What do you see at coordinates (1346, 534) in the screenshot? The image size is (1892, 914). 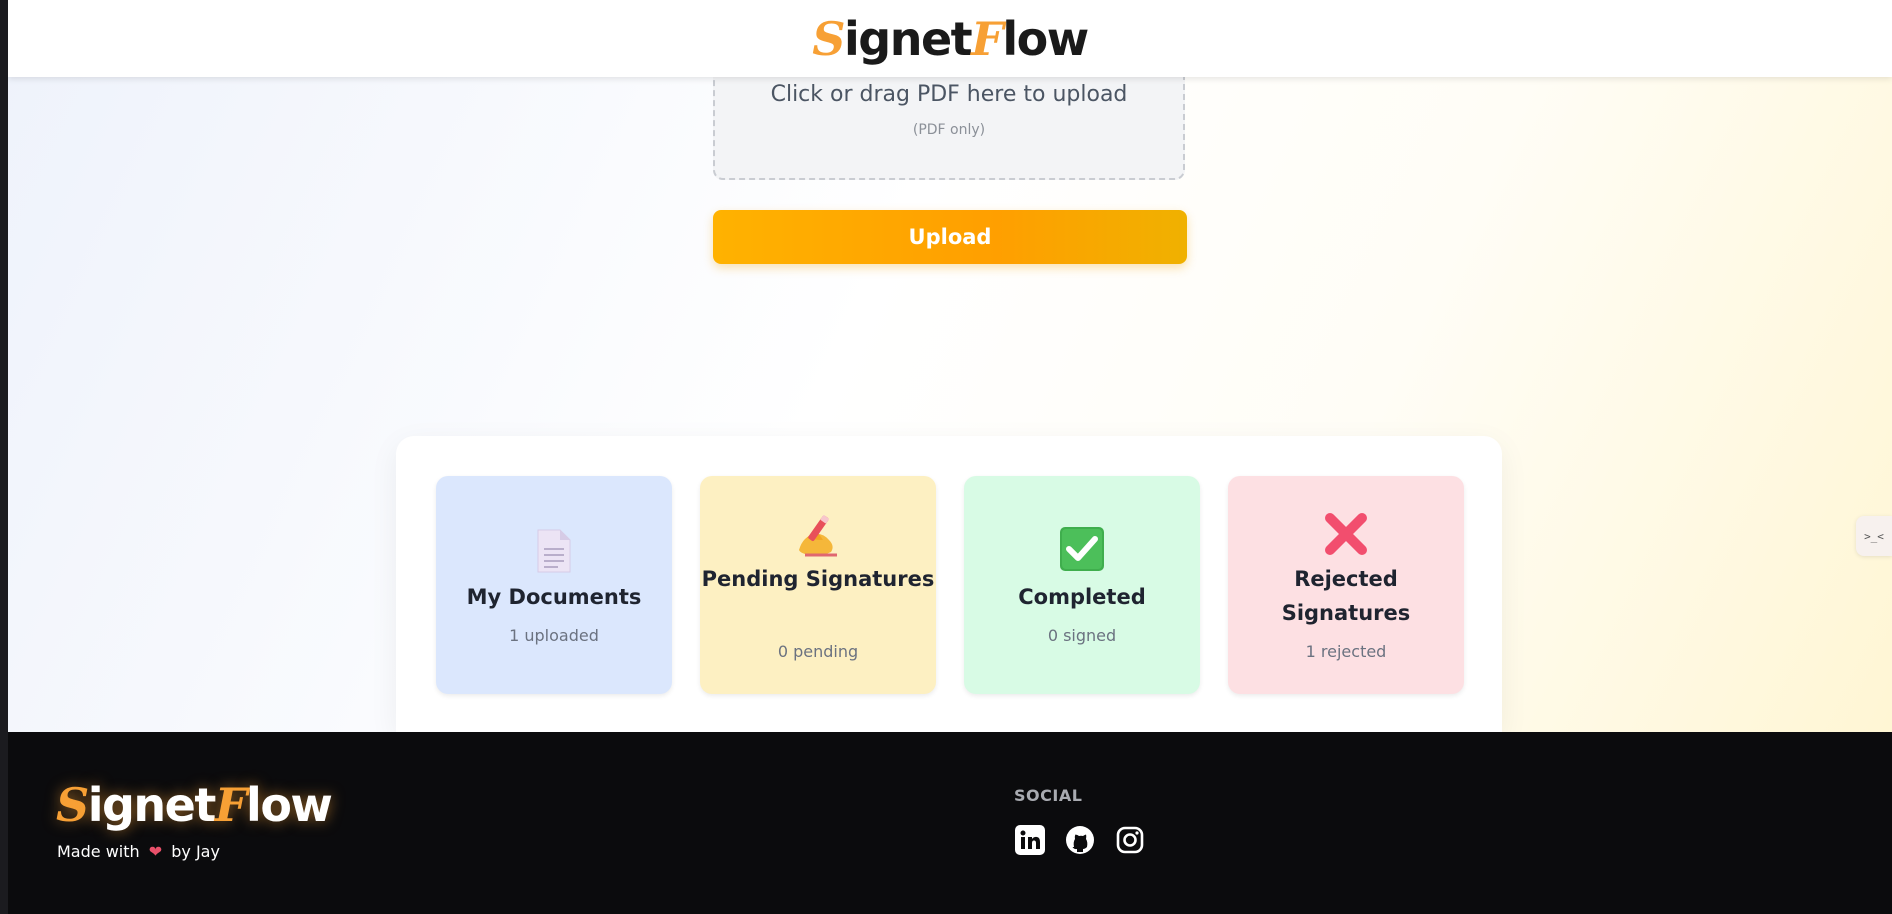 I see `cross-mark-icon` at bounding box center [1346, 534].